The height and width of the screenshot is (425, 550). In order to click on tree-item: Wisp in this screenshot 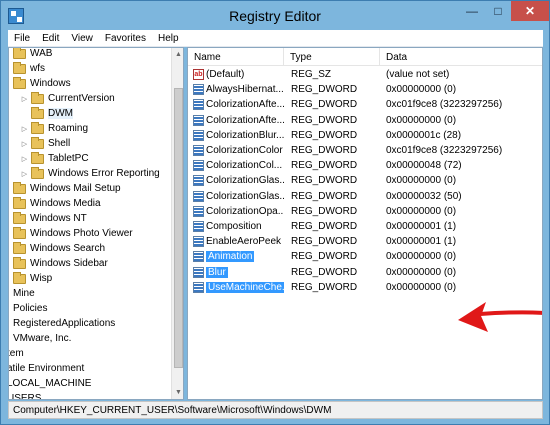, I will do `click(32, 278)`.